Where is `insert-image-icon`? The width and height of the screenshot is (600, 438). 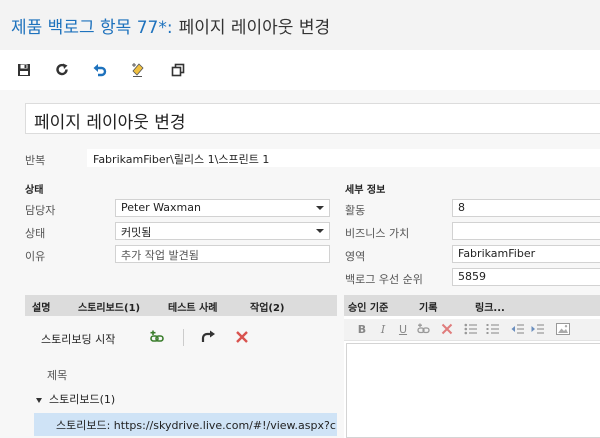 insert-image-icon is located at coordinates (563, 329).